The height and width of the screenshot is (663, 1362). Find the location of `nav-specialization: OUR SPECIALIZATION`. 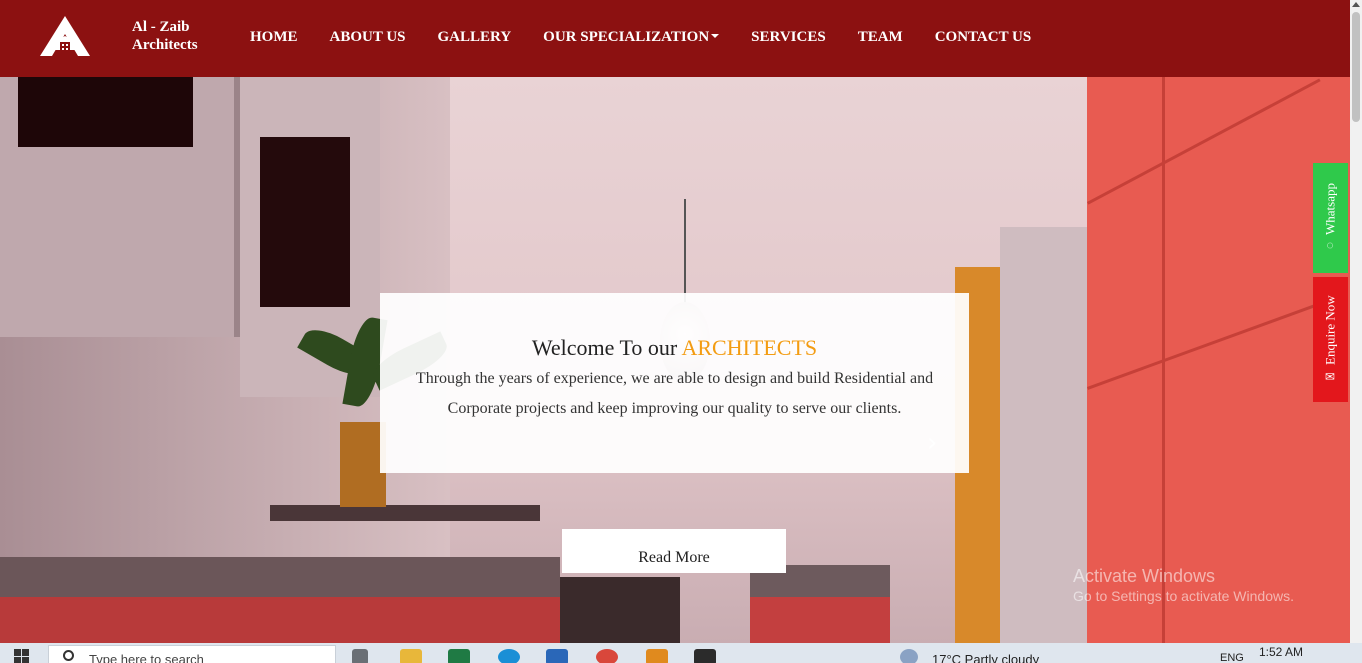

nav-specialization: OUR SPECIALIZATION is located at coordinates (631, 37).